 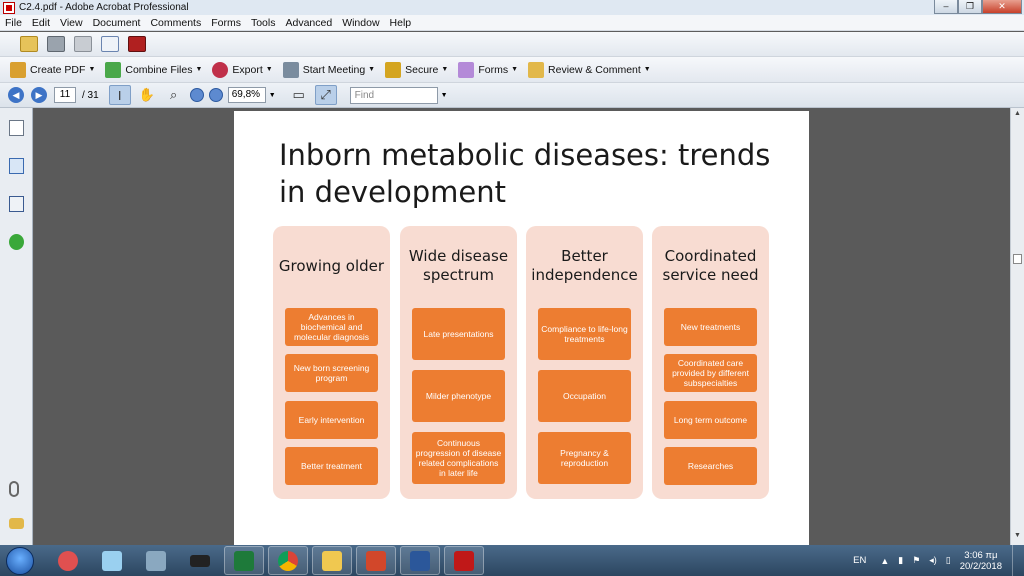 I want to click on zoom-in-icon, so click(x=215, y=95).